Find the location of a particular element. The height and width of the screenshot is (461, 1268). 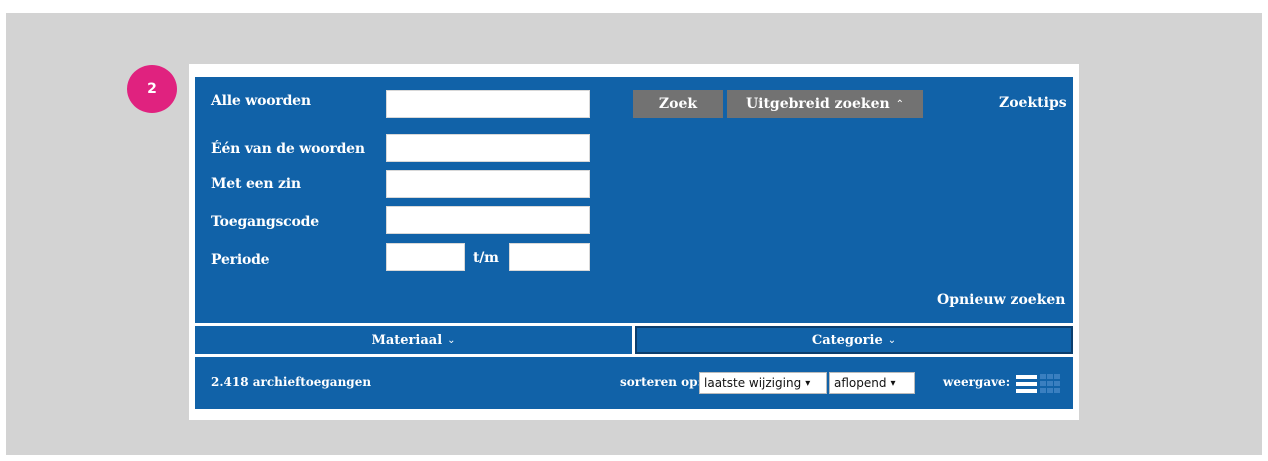

period-from-input is located at coordinates (425, 257).